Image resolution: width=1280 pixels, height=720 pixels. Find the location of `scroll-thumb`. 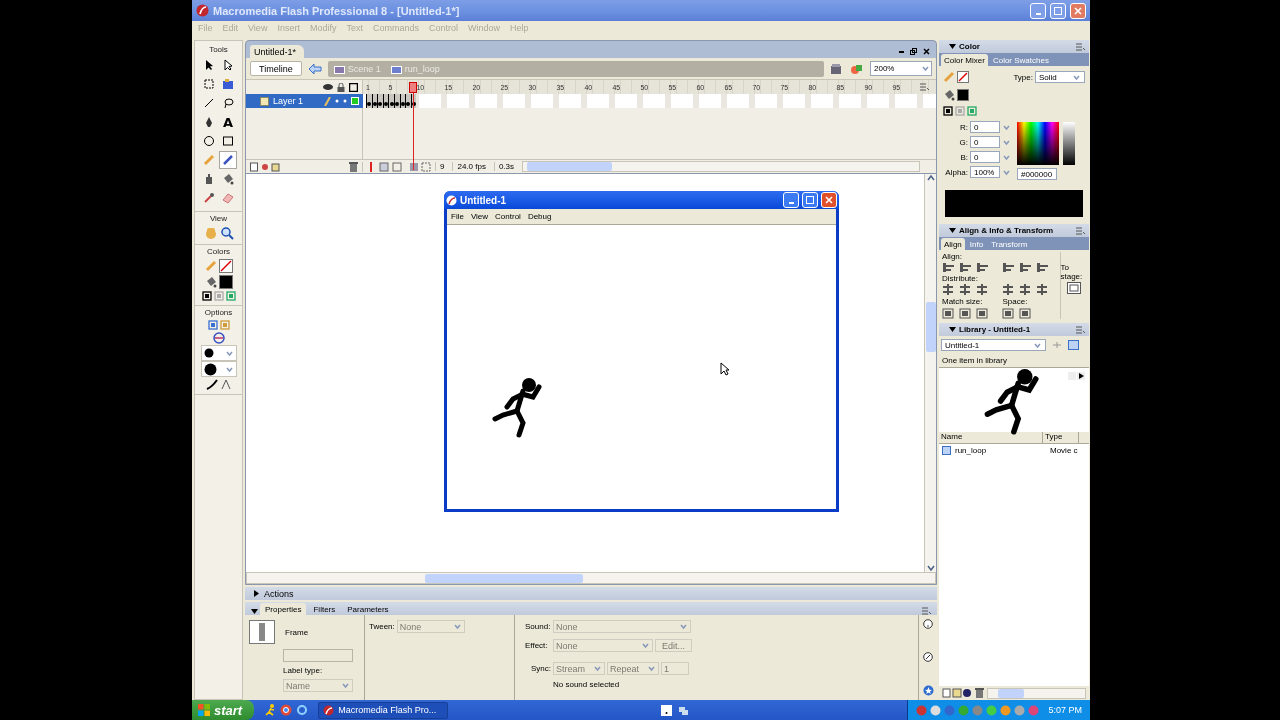

scroll-thumb is located at coordinates (930, 327).